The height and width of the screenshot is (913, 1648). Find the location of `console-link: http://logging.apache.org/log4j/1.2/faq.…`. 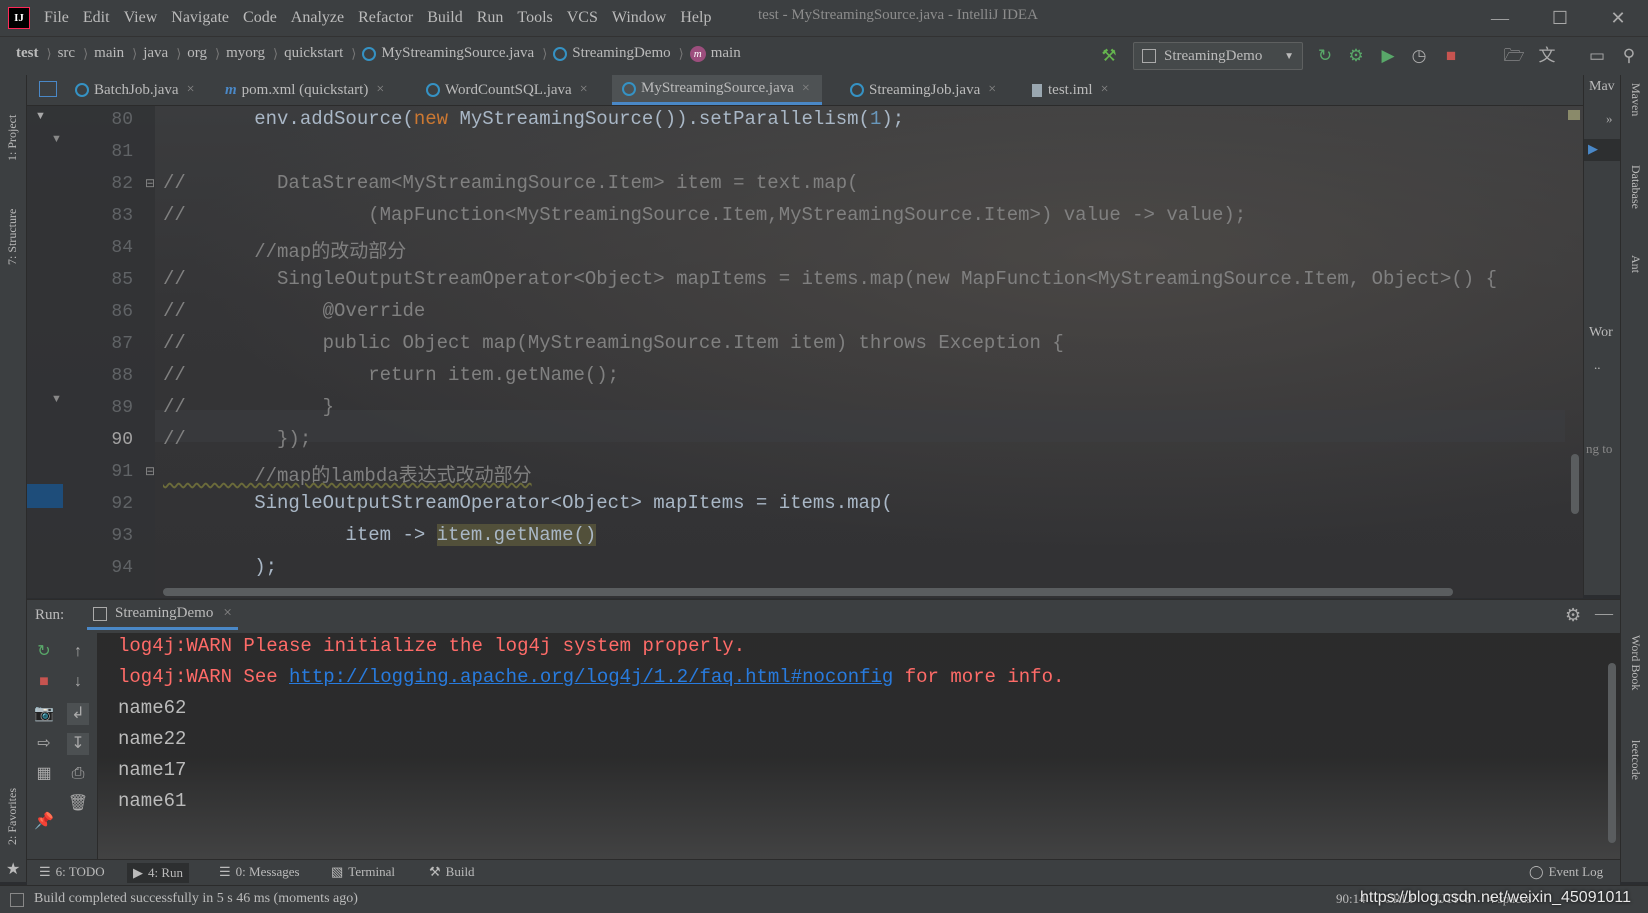

console-link: http://logging.apache.org/log4j/1.2/faq.… is located at coordinates (591, 677).